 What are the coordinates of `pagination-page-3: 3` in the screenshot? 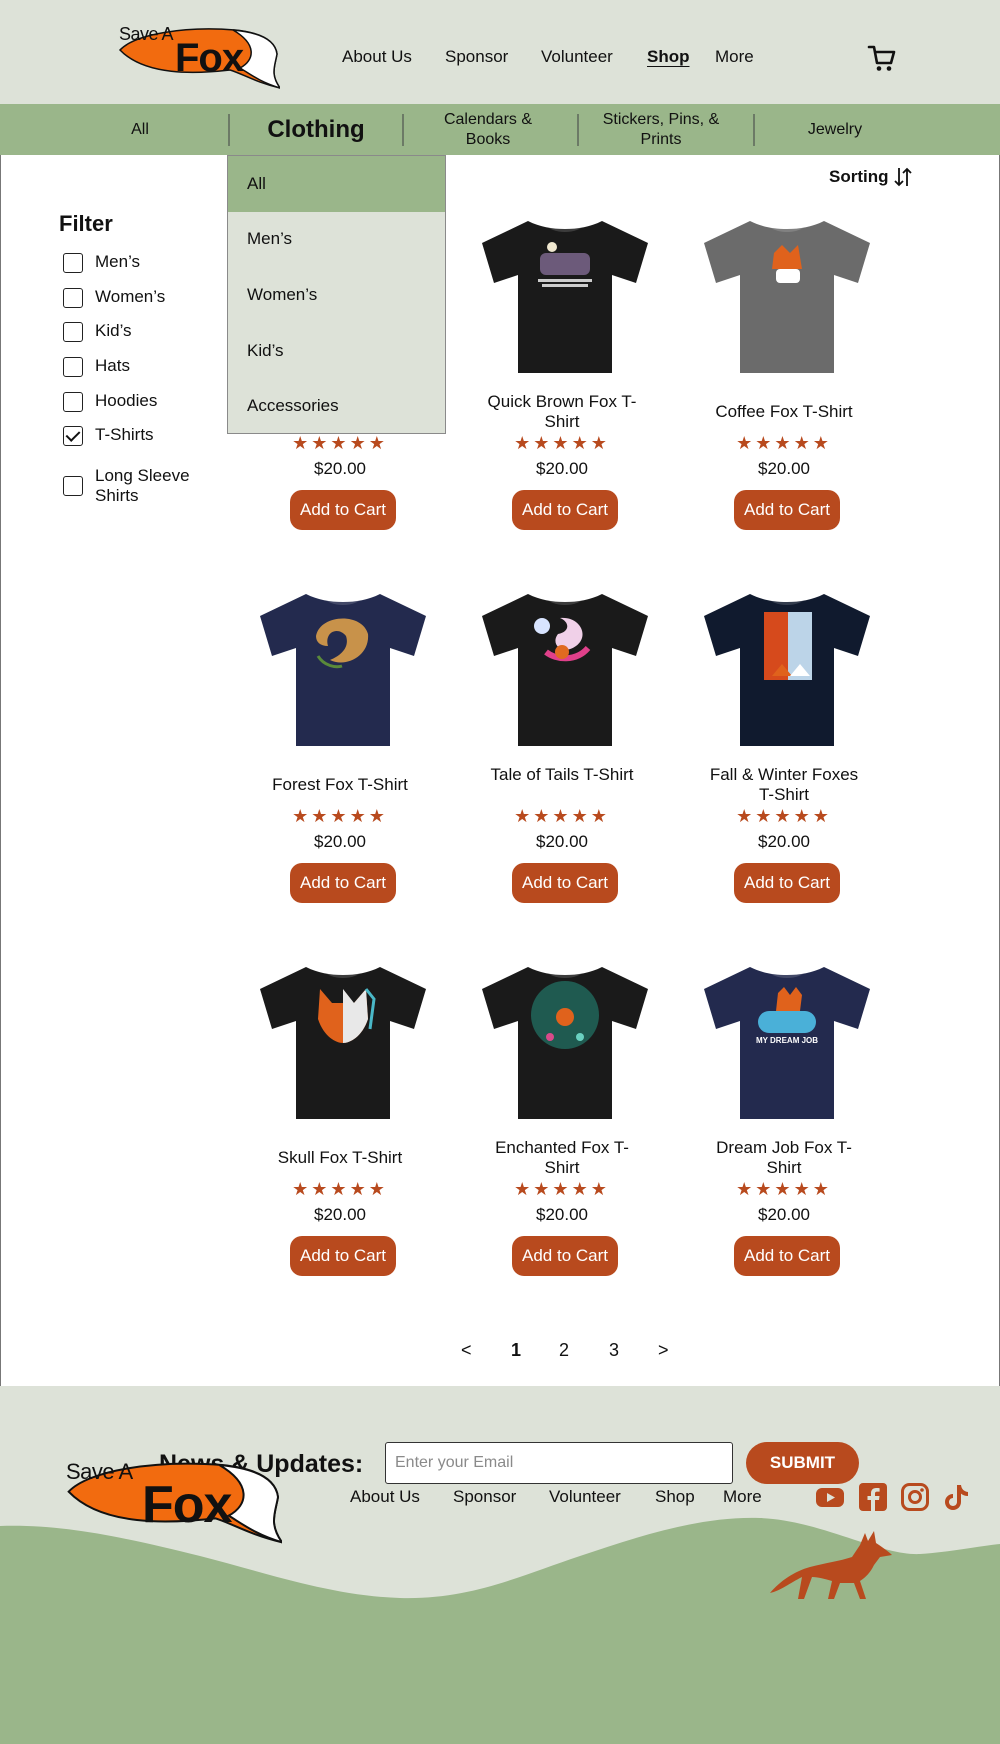 It's located at (614, 1350).